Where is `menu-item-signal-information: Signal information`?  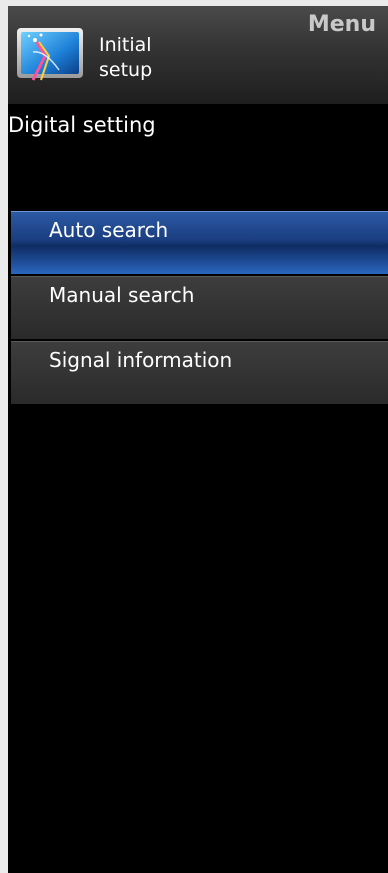
menu-item-signal-information: Signal information is located at coordinates (199, 372).